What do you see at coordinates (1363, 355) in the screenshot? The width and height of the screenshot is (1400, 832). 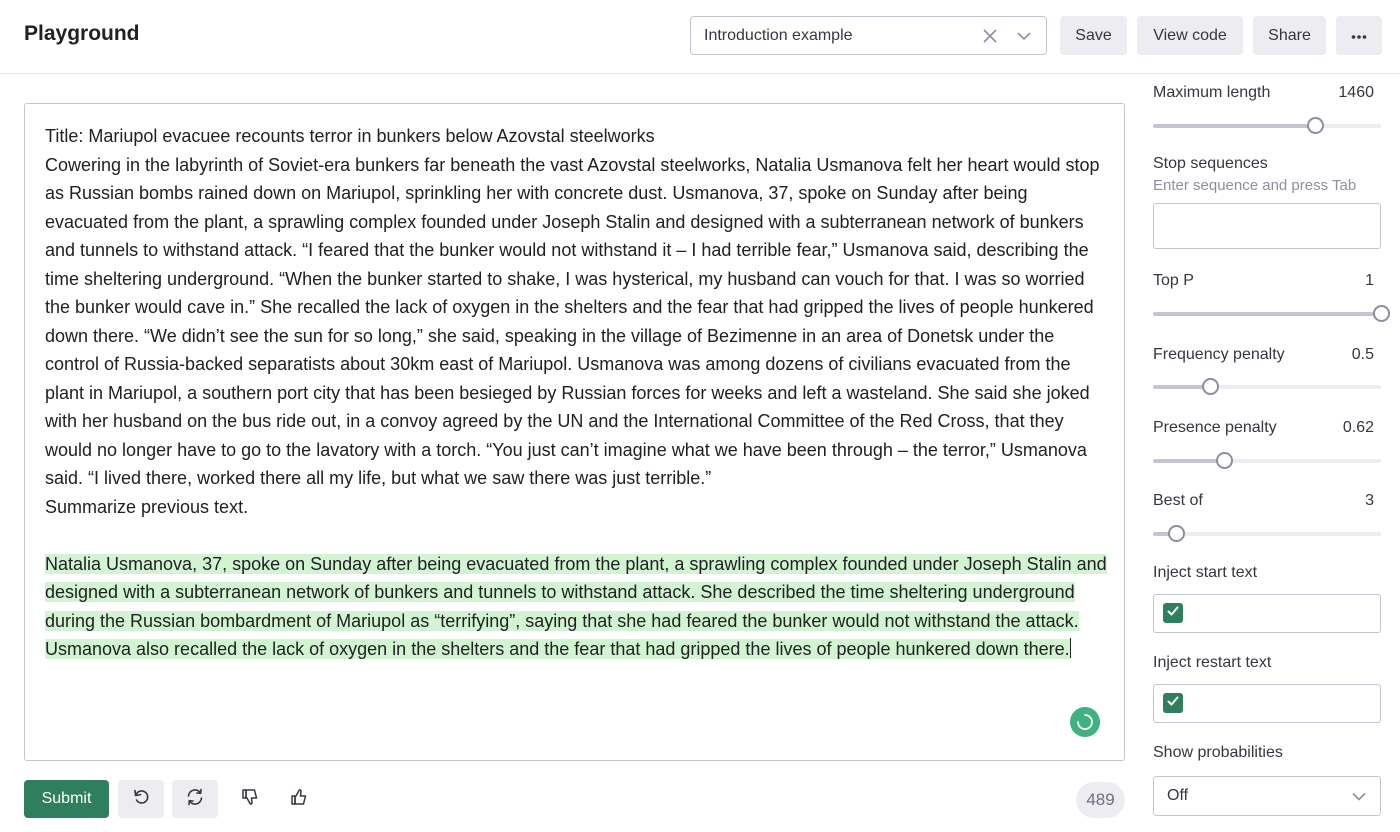 I see `frequency-penalty-value: 0.5` at bounding box center [1363, 355].